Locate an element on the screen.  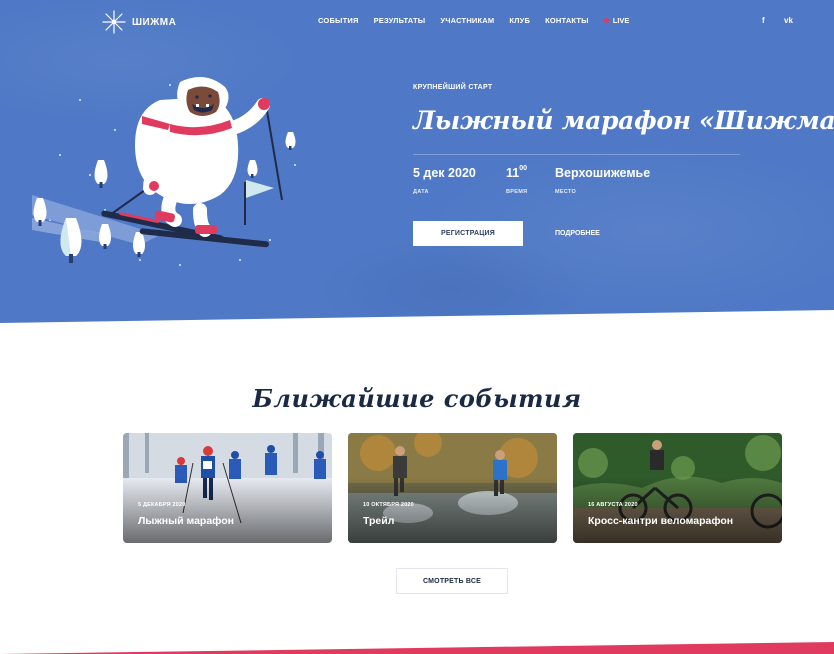
event-card-date: 10 ОКТЯБРЯ 2020 is located at coordinates (388, 505).